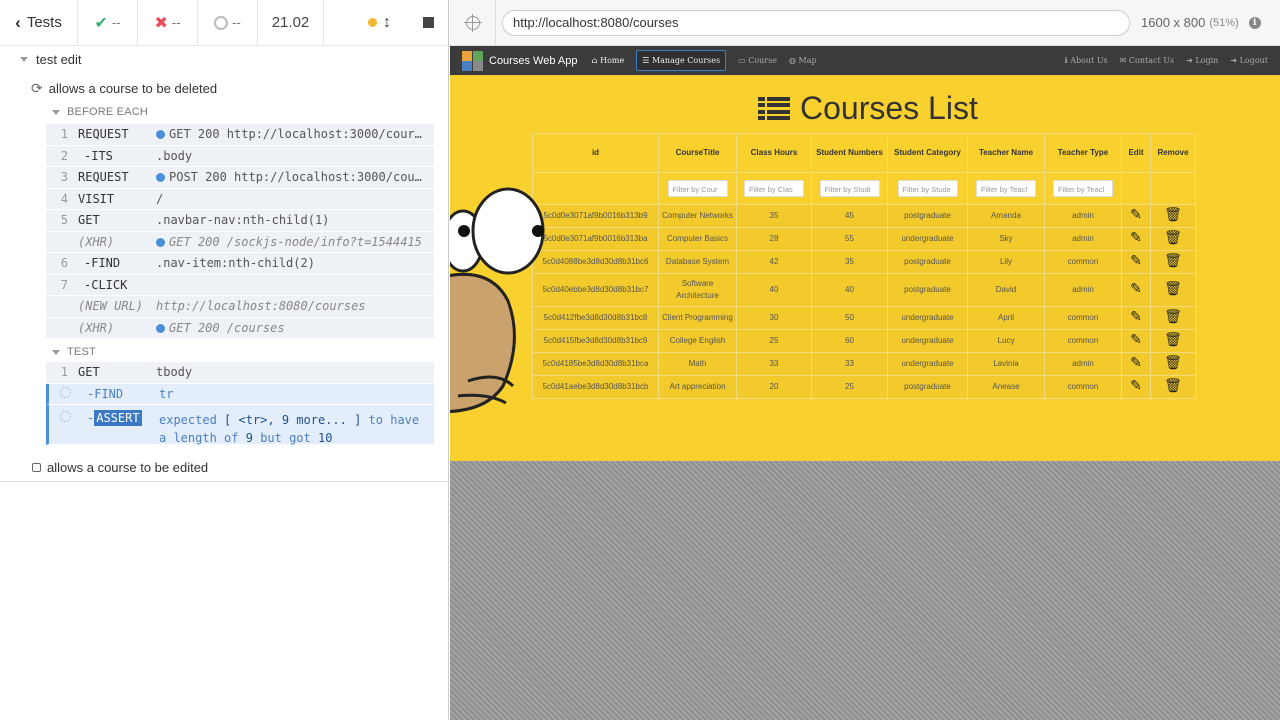 The height and width of the screenshot is (720, 1280). I want to click on home-icon: ⌂, so click(594, 60).